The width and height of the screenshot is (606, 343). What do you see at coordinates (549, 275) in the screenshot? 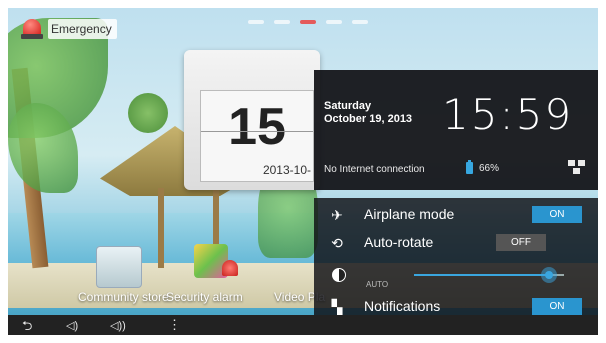
I see `brightness-slider-thumb` at bounding box center [549, 275].